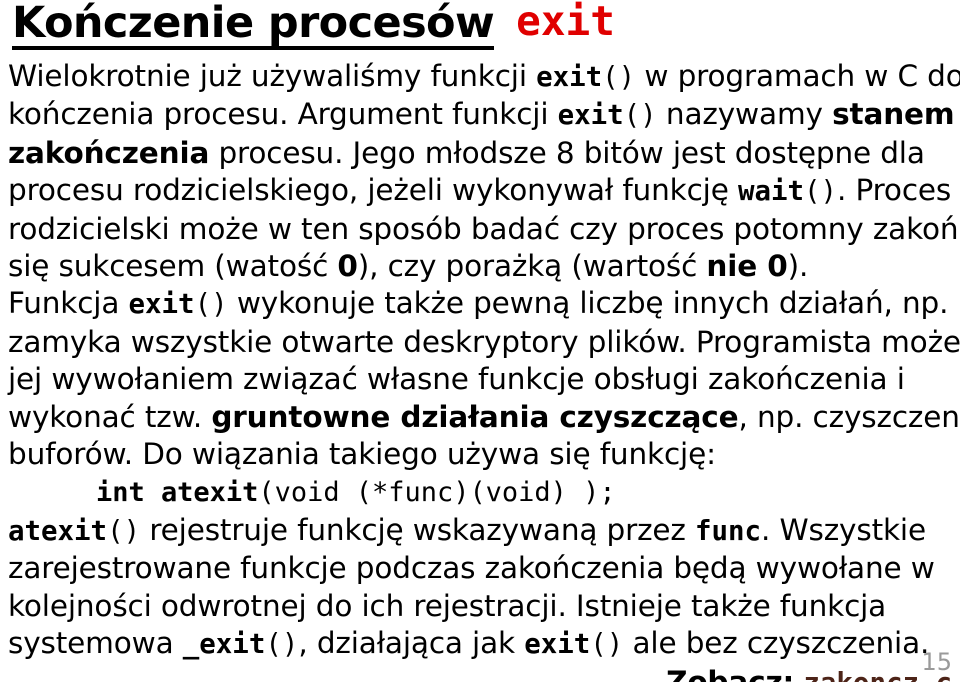 Image resolution: width=960 pixels, height=682 pixels. What do you see at coordinates (747, 266) in the screenshot?
I see `text-run: nie 0` at bounding box center [747, 266].